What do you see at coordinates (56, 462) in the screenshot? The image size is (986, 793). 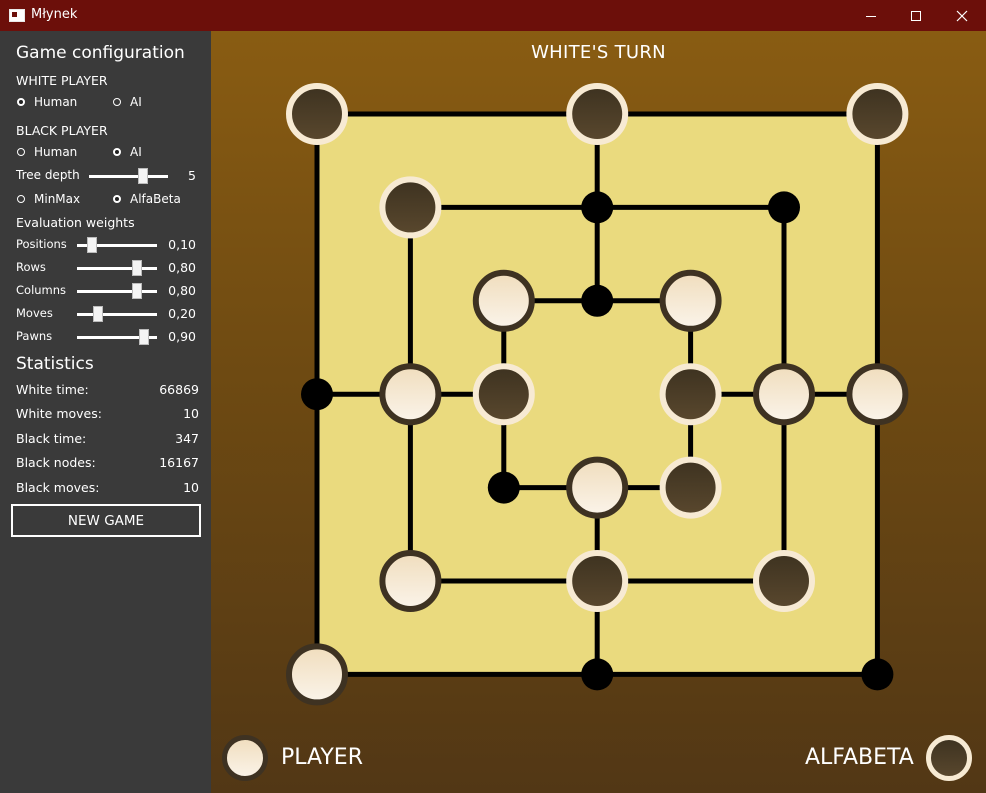 I see `stat-label: Black nodes:` at bounding box center [56, 462].